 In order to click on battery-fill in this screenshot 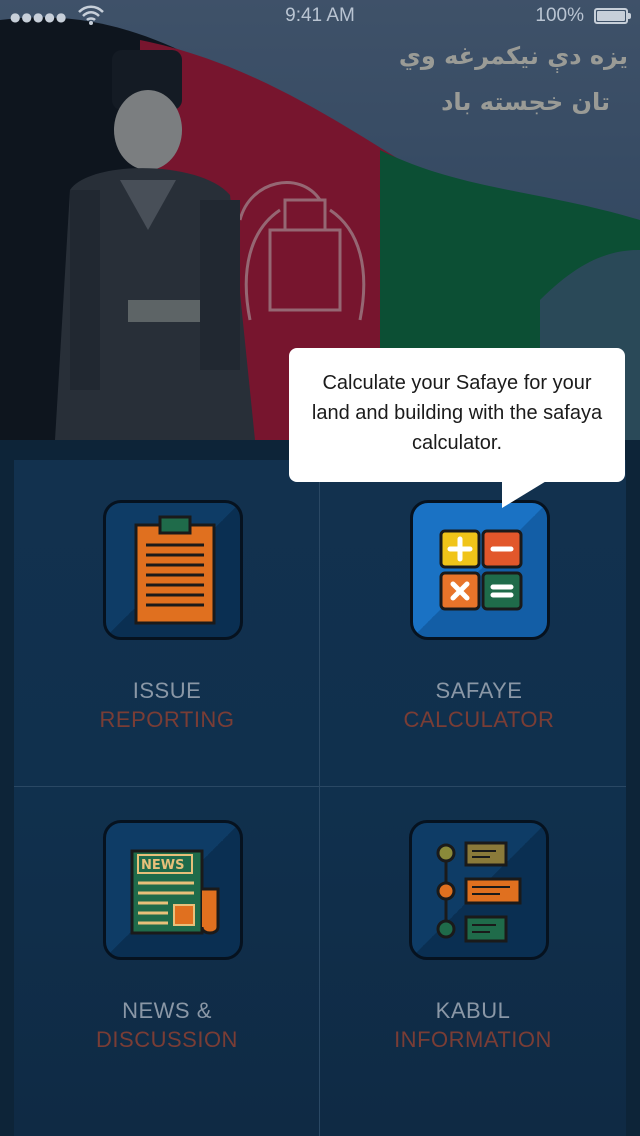, I will do `click(611, 16)`.